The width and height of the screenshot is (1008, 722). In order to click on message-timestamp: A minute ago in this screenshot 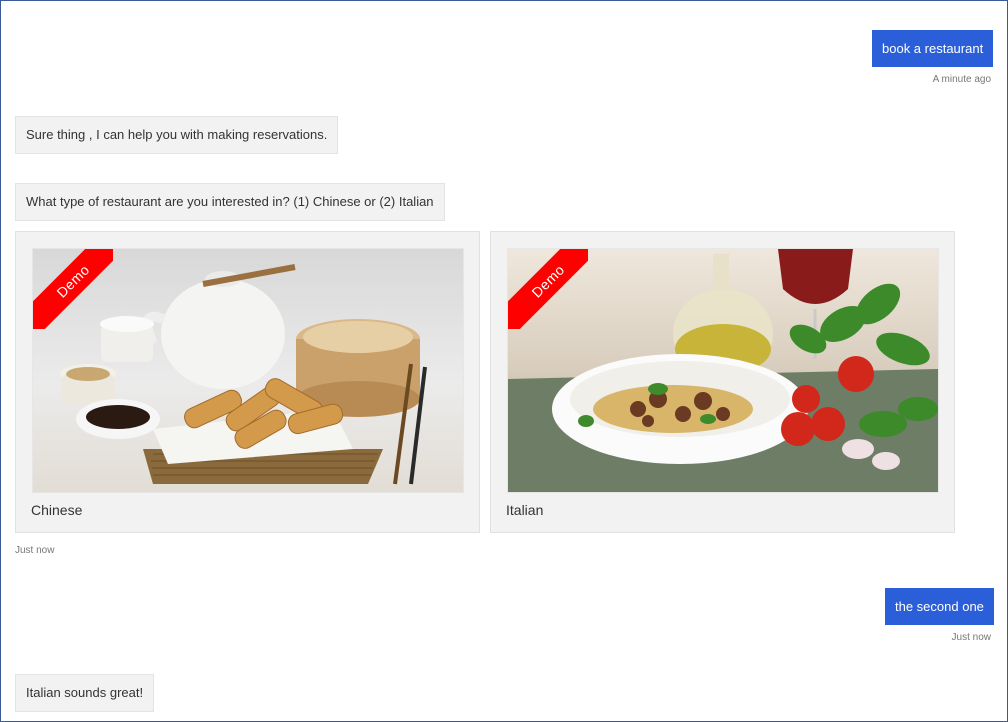, I will do `click(961, 79)`.